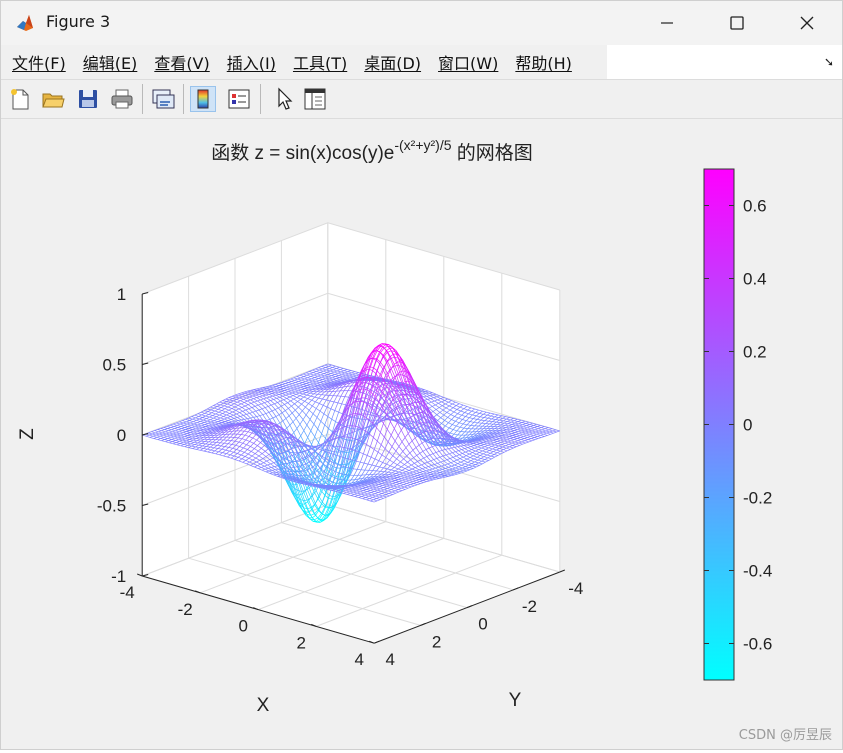  I want to click on new-figure-icon, so click(20, 99).